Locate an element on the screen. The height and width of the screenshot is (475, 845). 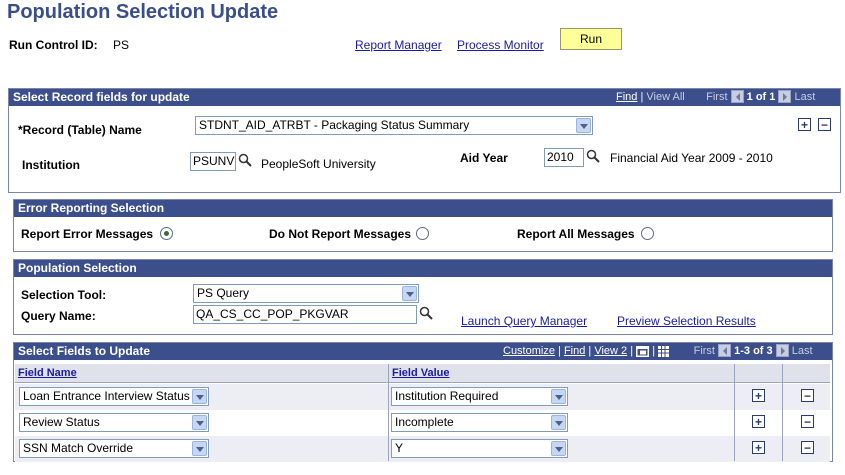
field-value-select: Institution Required is located at coordinates (479, 396).